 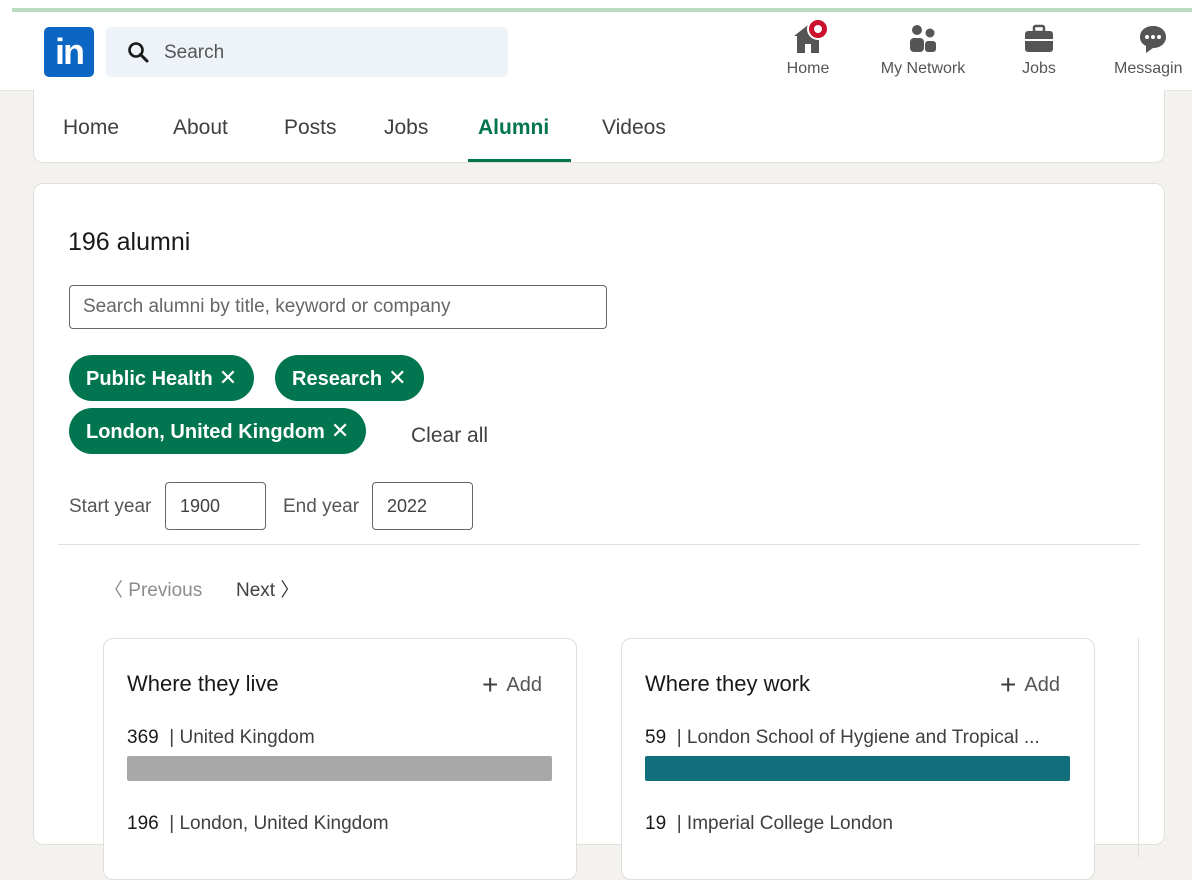 I want to click on insight-row: 369 | United Kingdom, so click(x=221, y=738).